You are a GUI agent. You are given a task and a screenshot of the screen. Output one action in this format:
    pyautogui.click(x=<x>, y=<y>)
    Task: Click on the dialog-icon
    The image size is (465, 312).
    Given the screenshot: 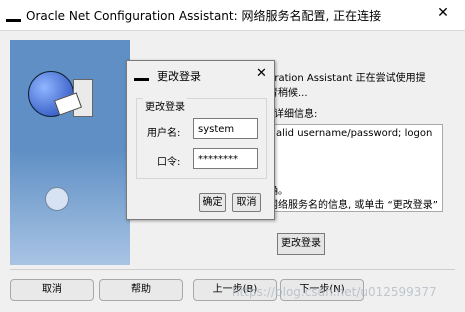 What is the action you would take?
    pyautogui.click(x=141, y=77)
    